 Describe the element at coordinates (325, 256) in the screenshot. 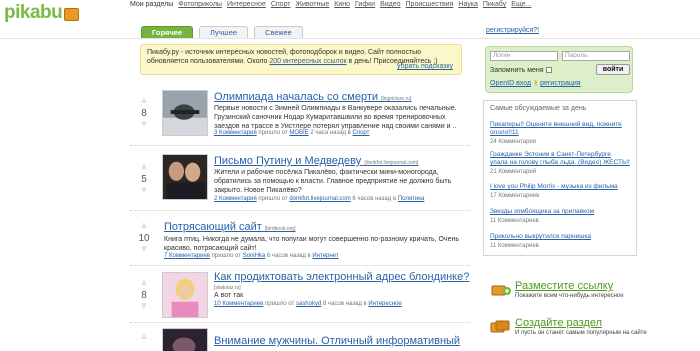

I see `category-link: Интернет` at that location.